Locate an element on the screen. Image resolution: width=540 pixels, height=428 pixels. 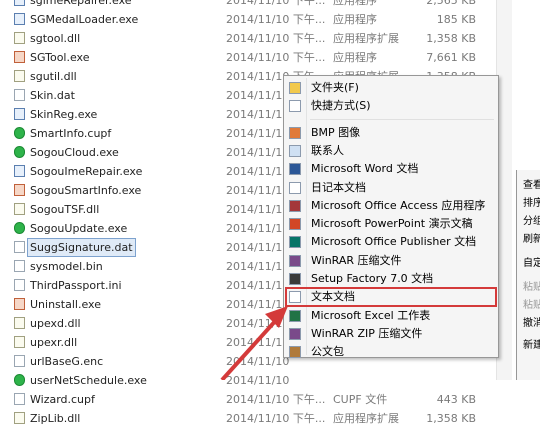
menu-item: 联系人 is located at coordinates (391, 151).